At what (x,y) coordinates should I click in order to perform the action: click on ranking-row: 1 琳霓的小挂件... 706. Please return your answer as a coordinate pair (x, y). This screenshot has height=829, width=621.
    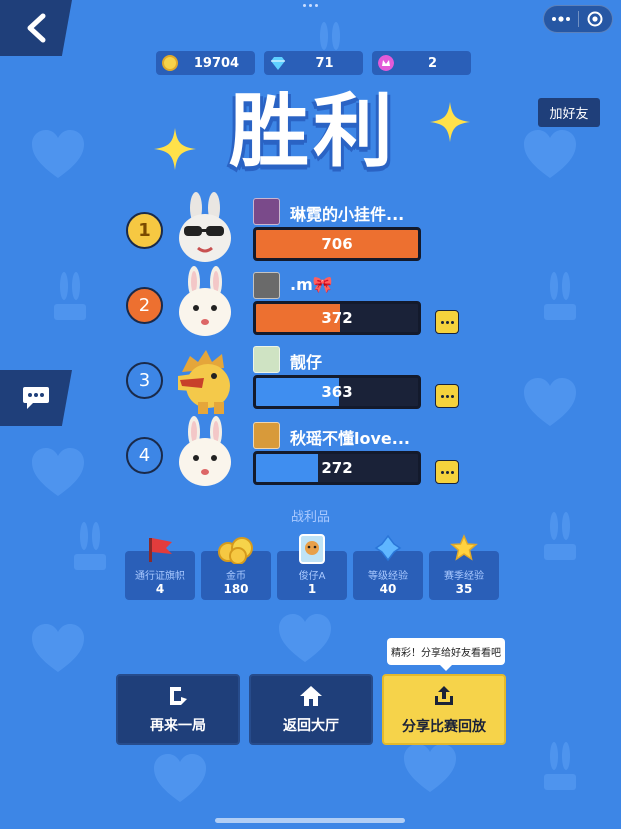
    Looking at the image, I should click on (310, 231).